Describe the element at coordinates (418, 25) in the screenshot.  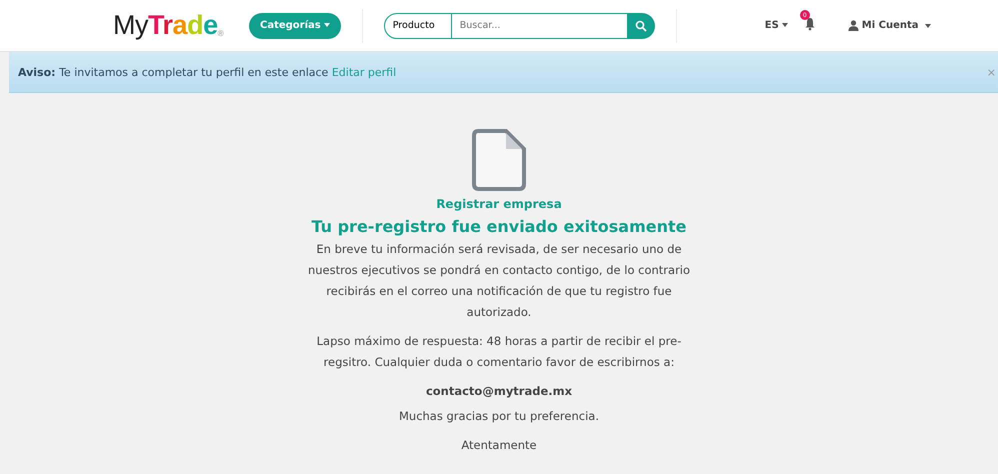
I see `search-scope: Producto` at that location.